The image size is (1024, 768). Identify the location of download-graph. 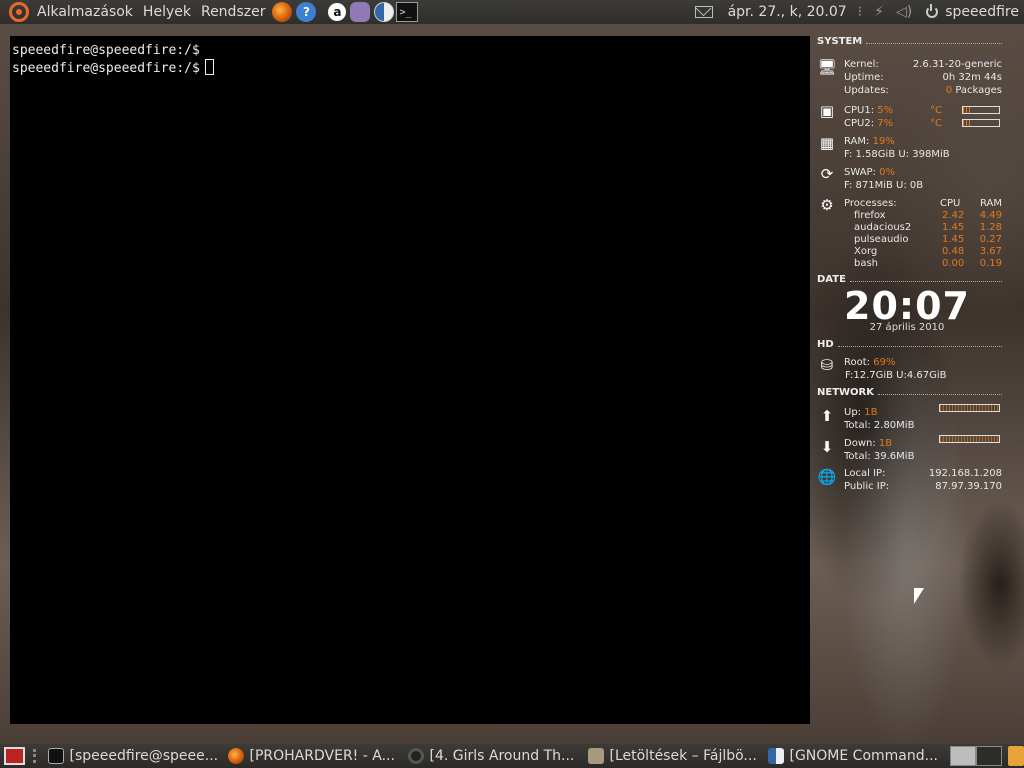
(969, 439).